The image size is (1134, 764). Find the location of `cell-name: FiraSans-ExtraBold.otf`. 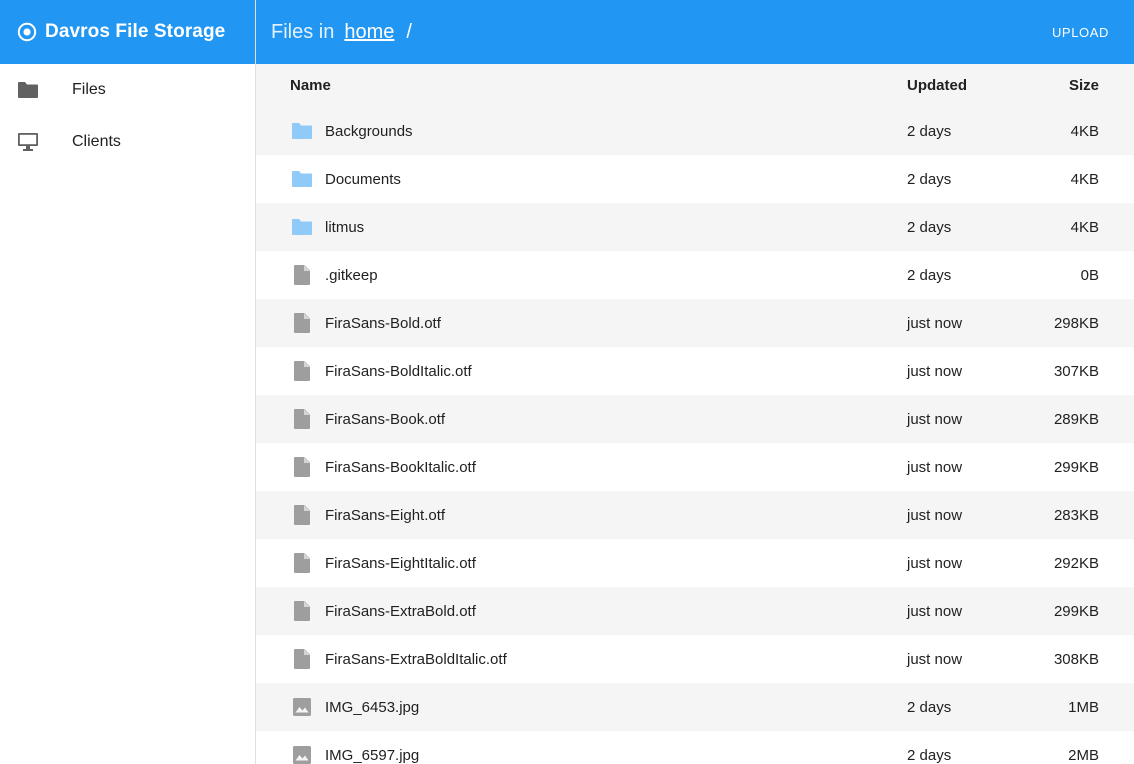

cell-name: FiraSans-ExtraBold.otf is located at coordinates (564, 611).